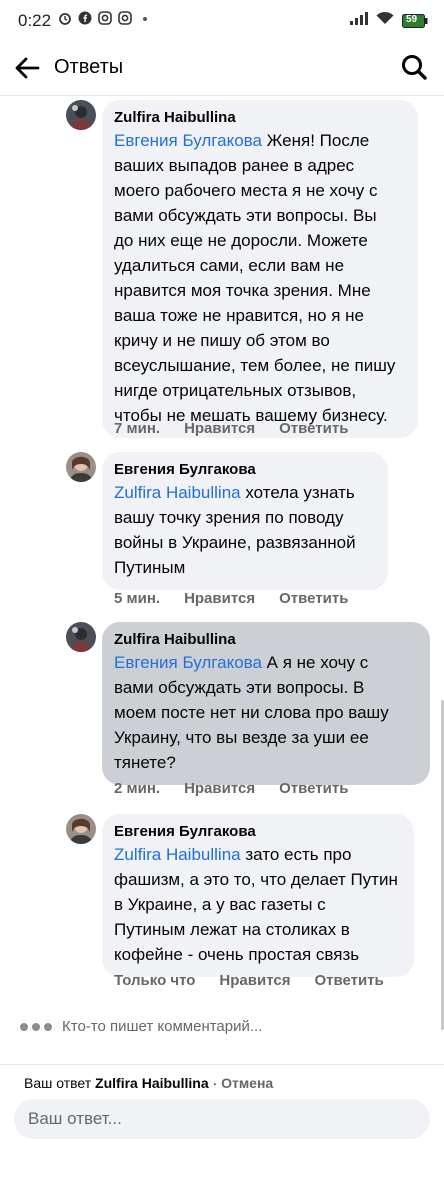 This screenshot has width=444, height=1200. I want to click on comment-time: Только что, so click(155, 980).